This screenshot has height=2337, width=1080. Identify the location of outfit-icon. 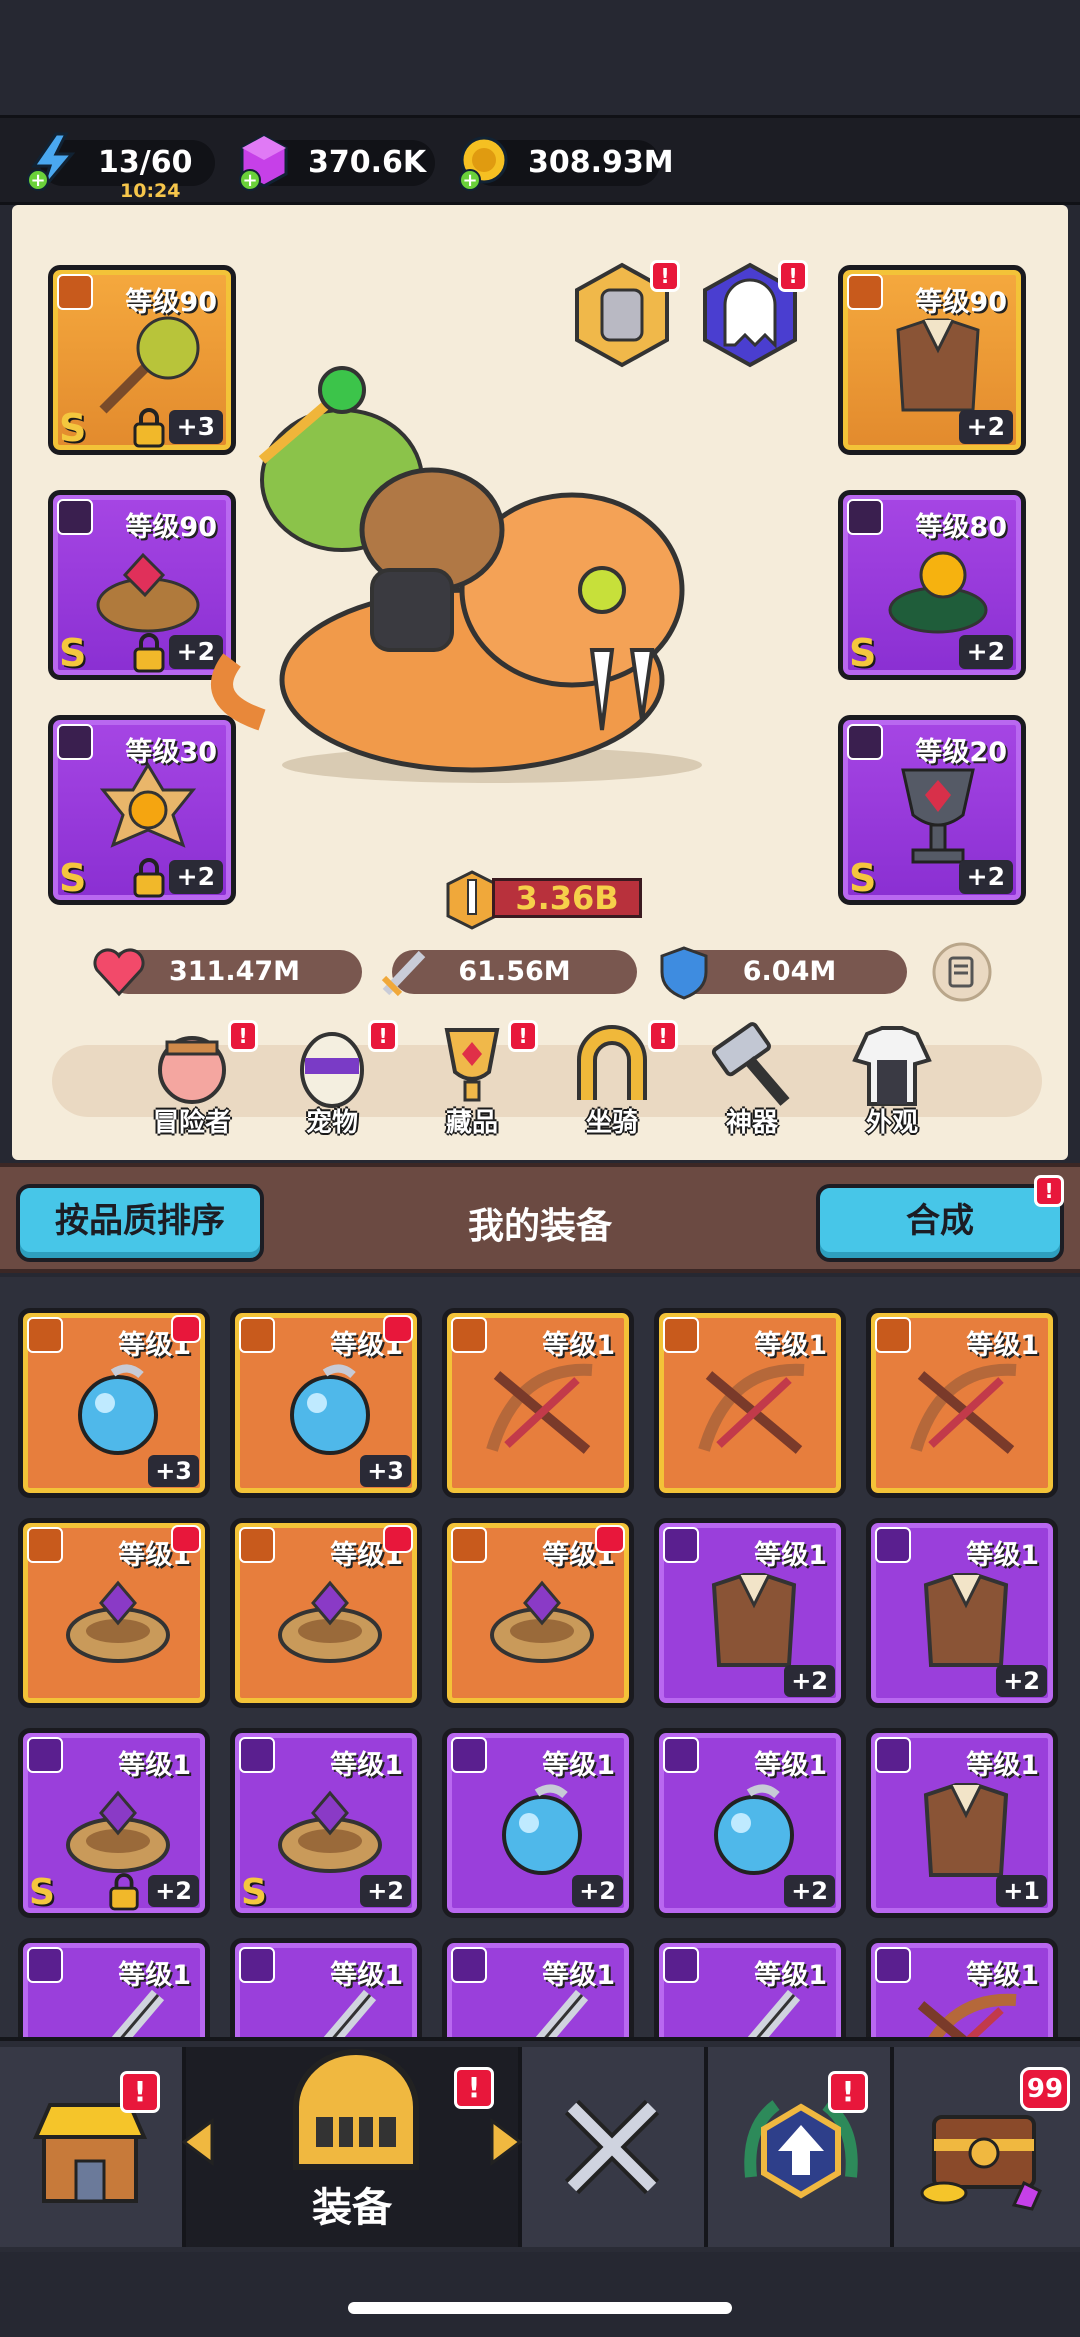
(892, 1066).